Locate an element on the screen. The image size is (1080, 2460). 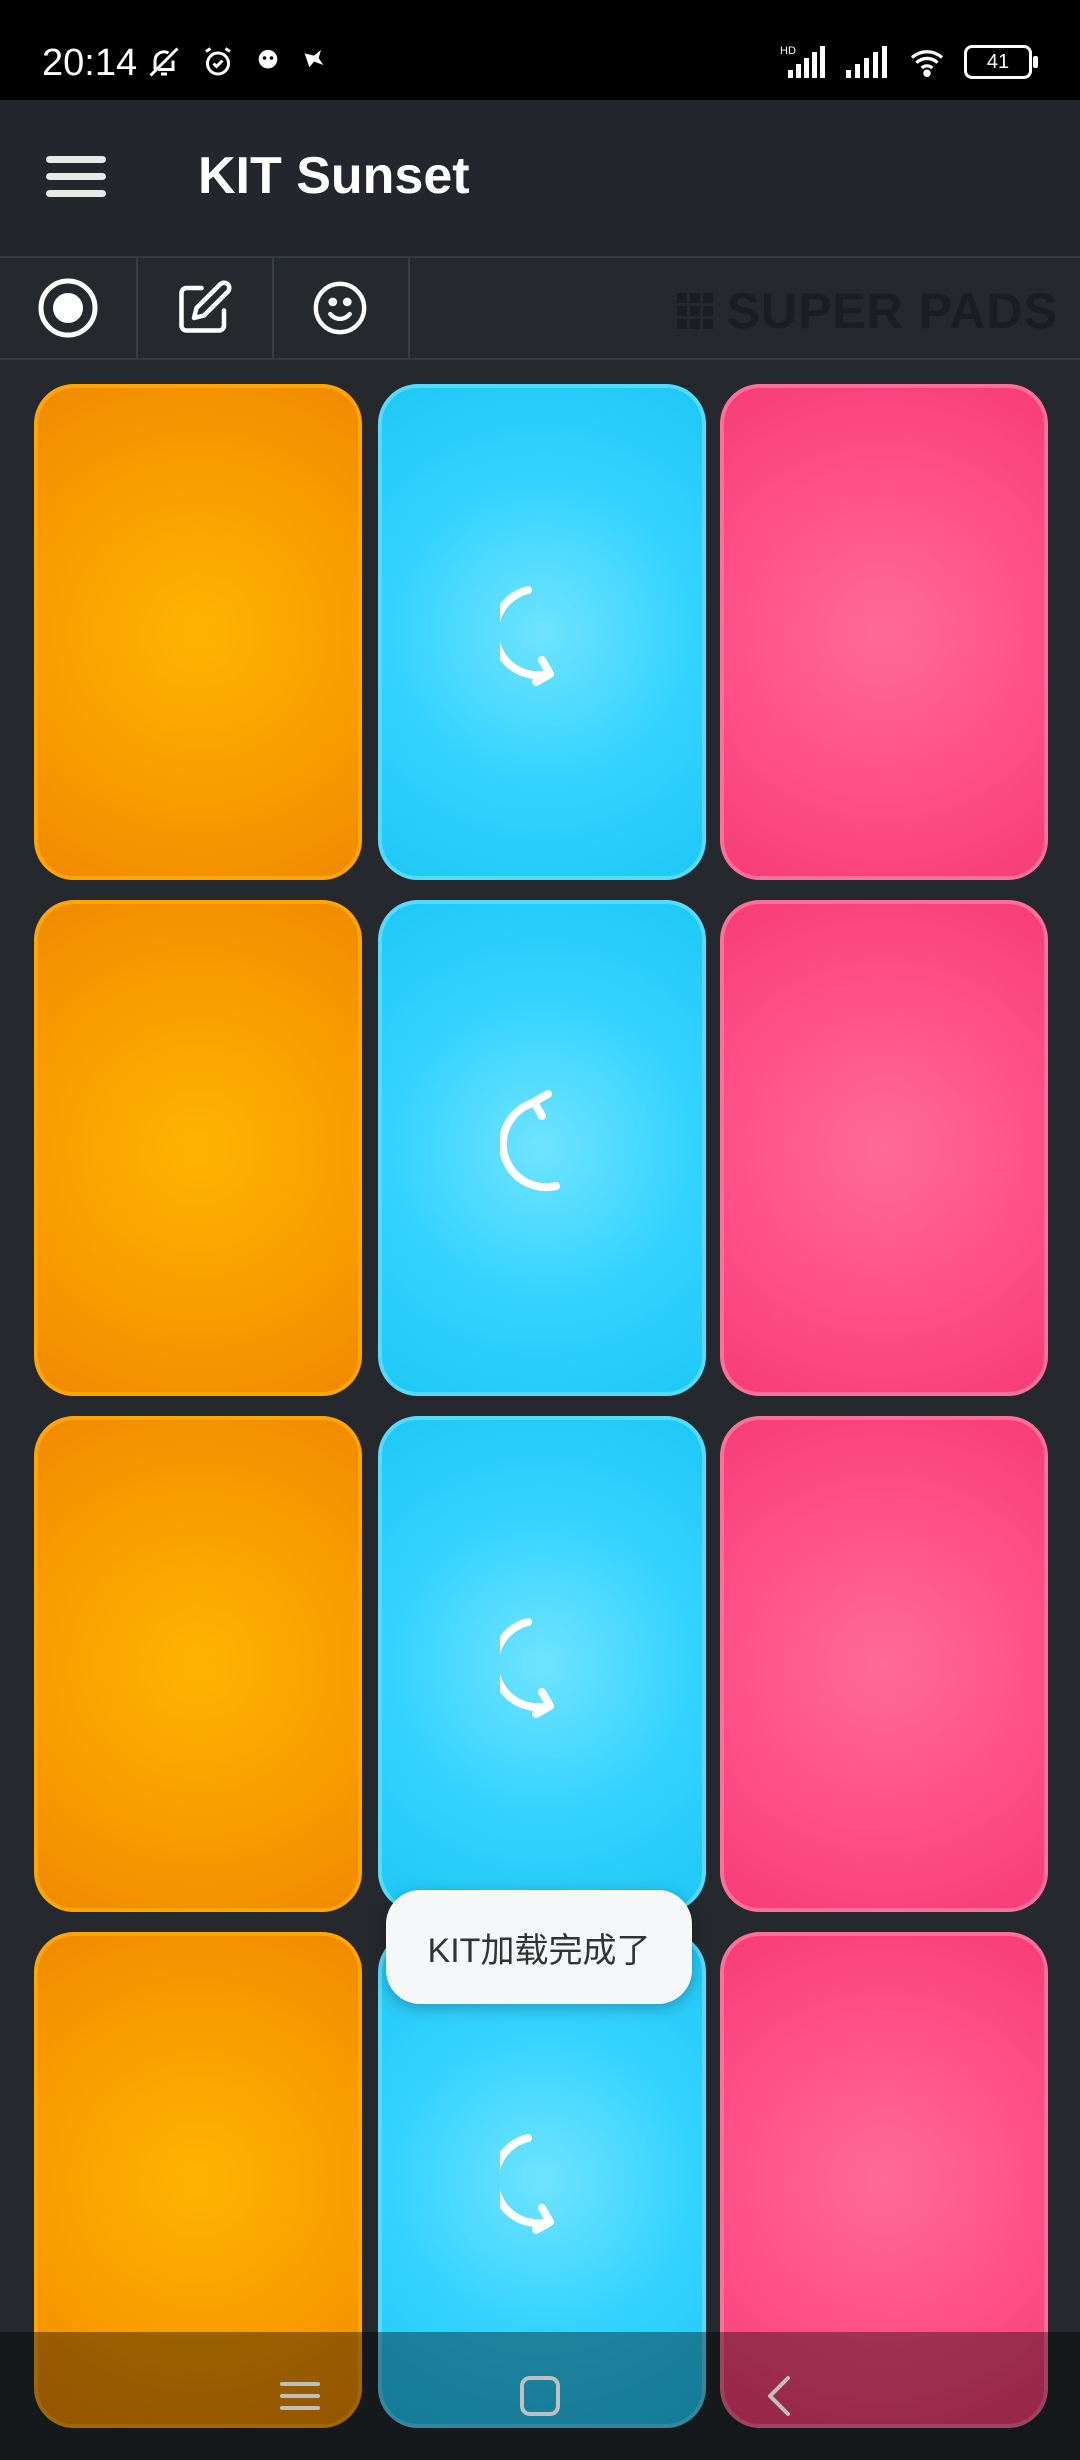
home-button is located at coordinates (540, 2396).